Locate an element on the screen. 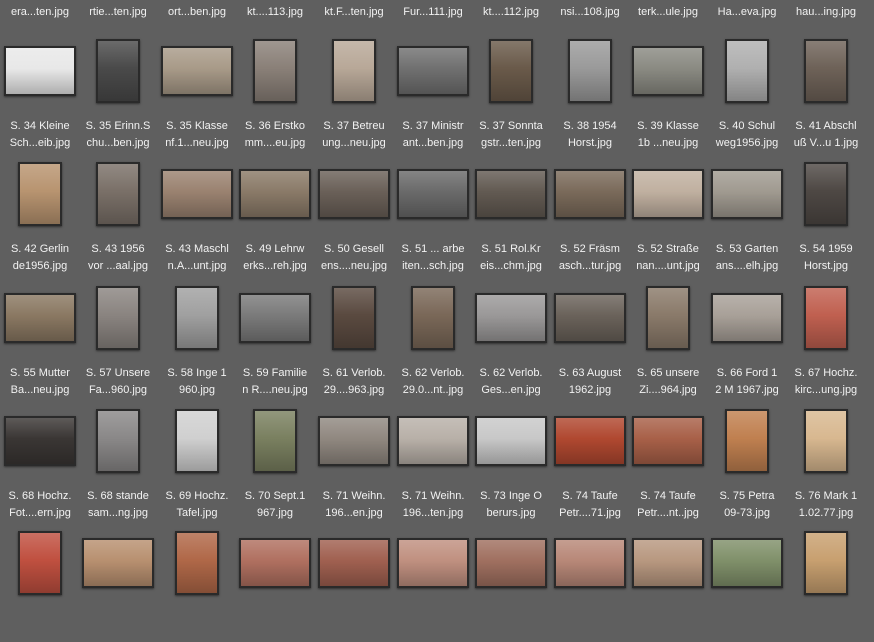  filename-caption: S. 54 1959 Horst.jpg is located at coordinates (826, 258).